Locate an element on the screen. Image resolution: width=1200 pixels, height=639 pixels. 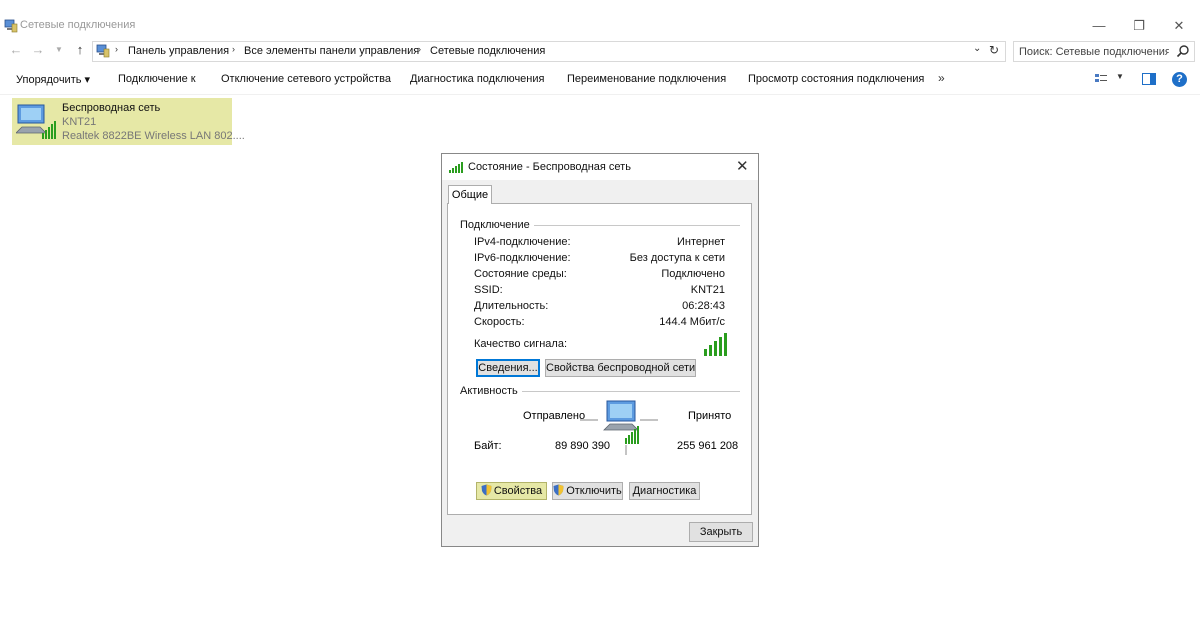
properties-button: Свойства is located at coordinates (511, 491).